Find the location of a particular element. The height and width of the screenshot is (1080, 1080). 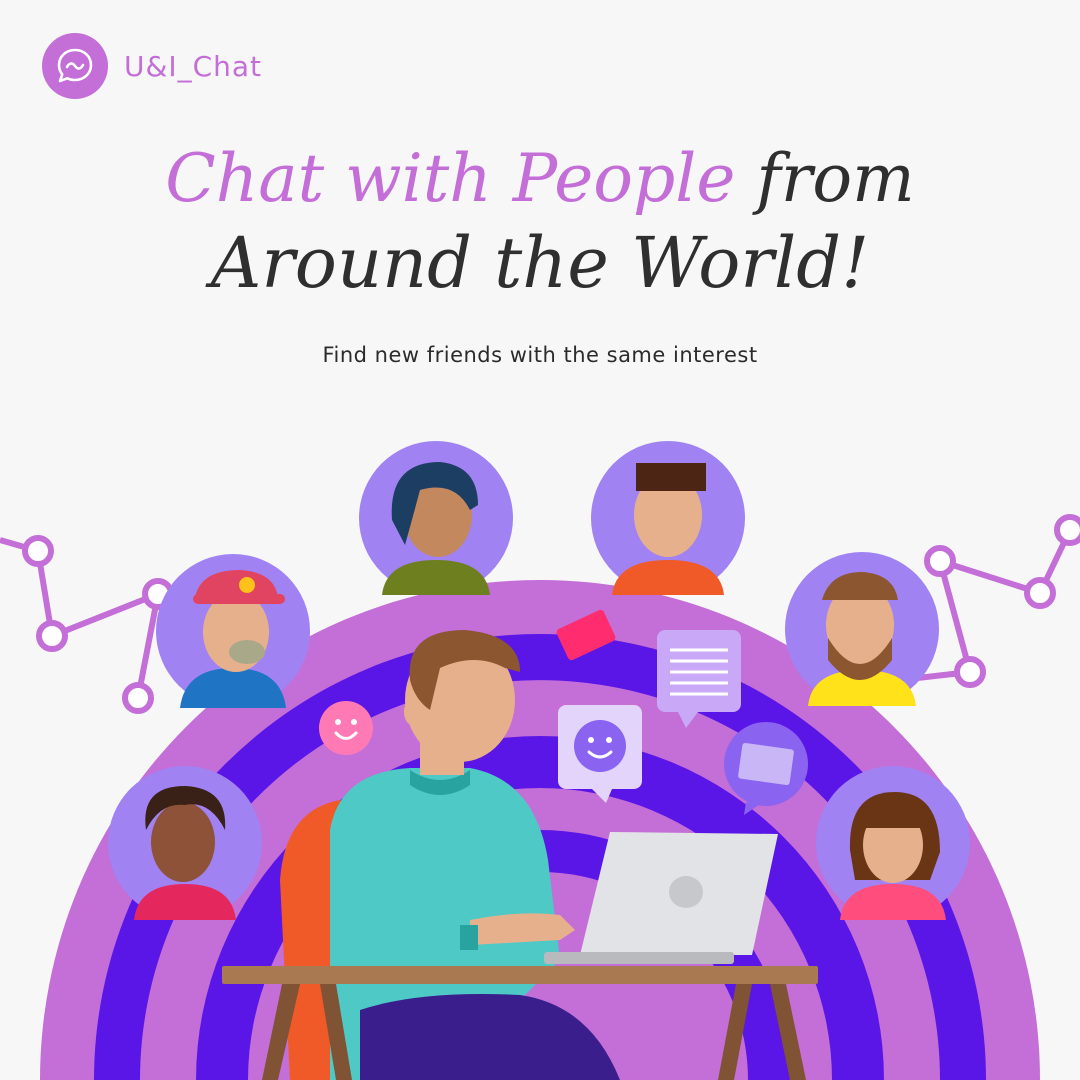

network-lines-left is located at coordinates (81, 618).